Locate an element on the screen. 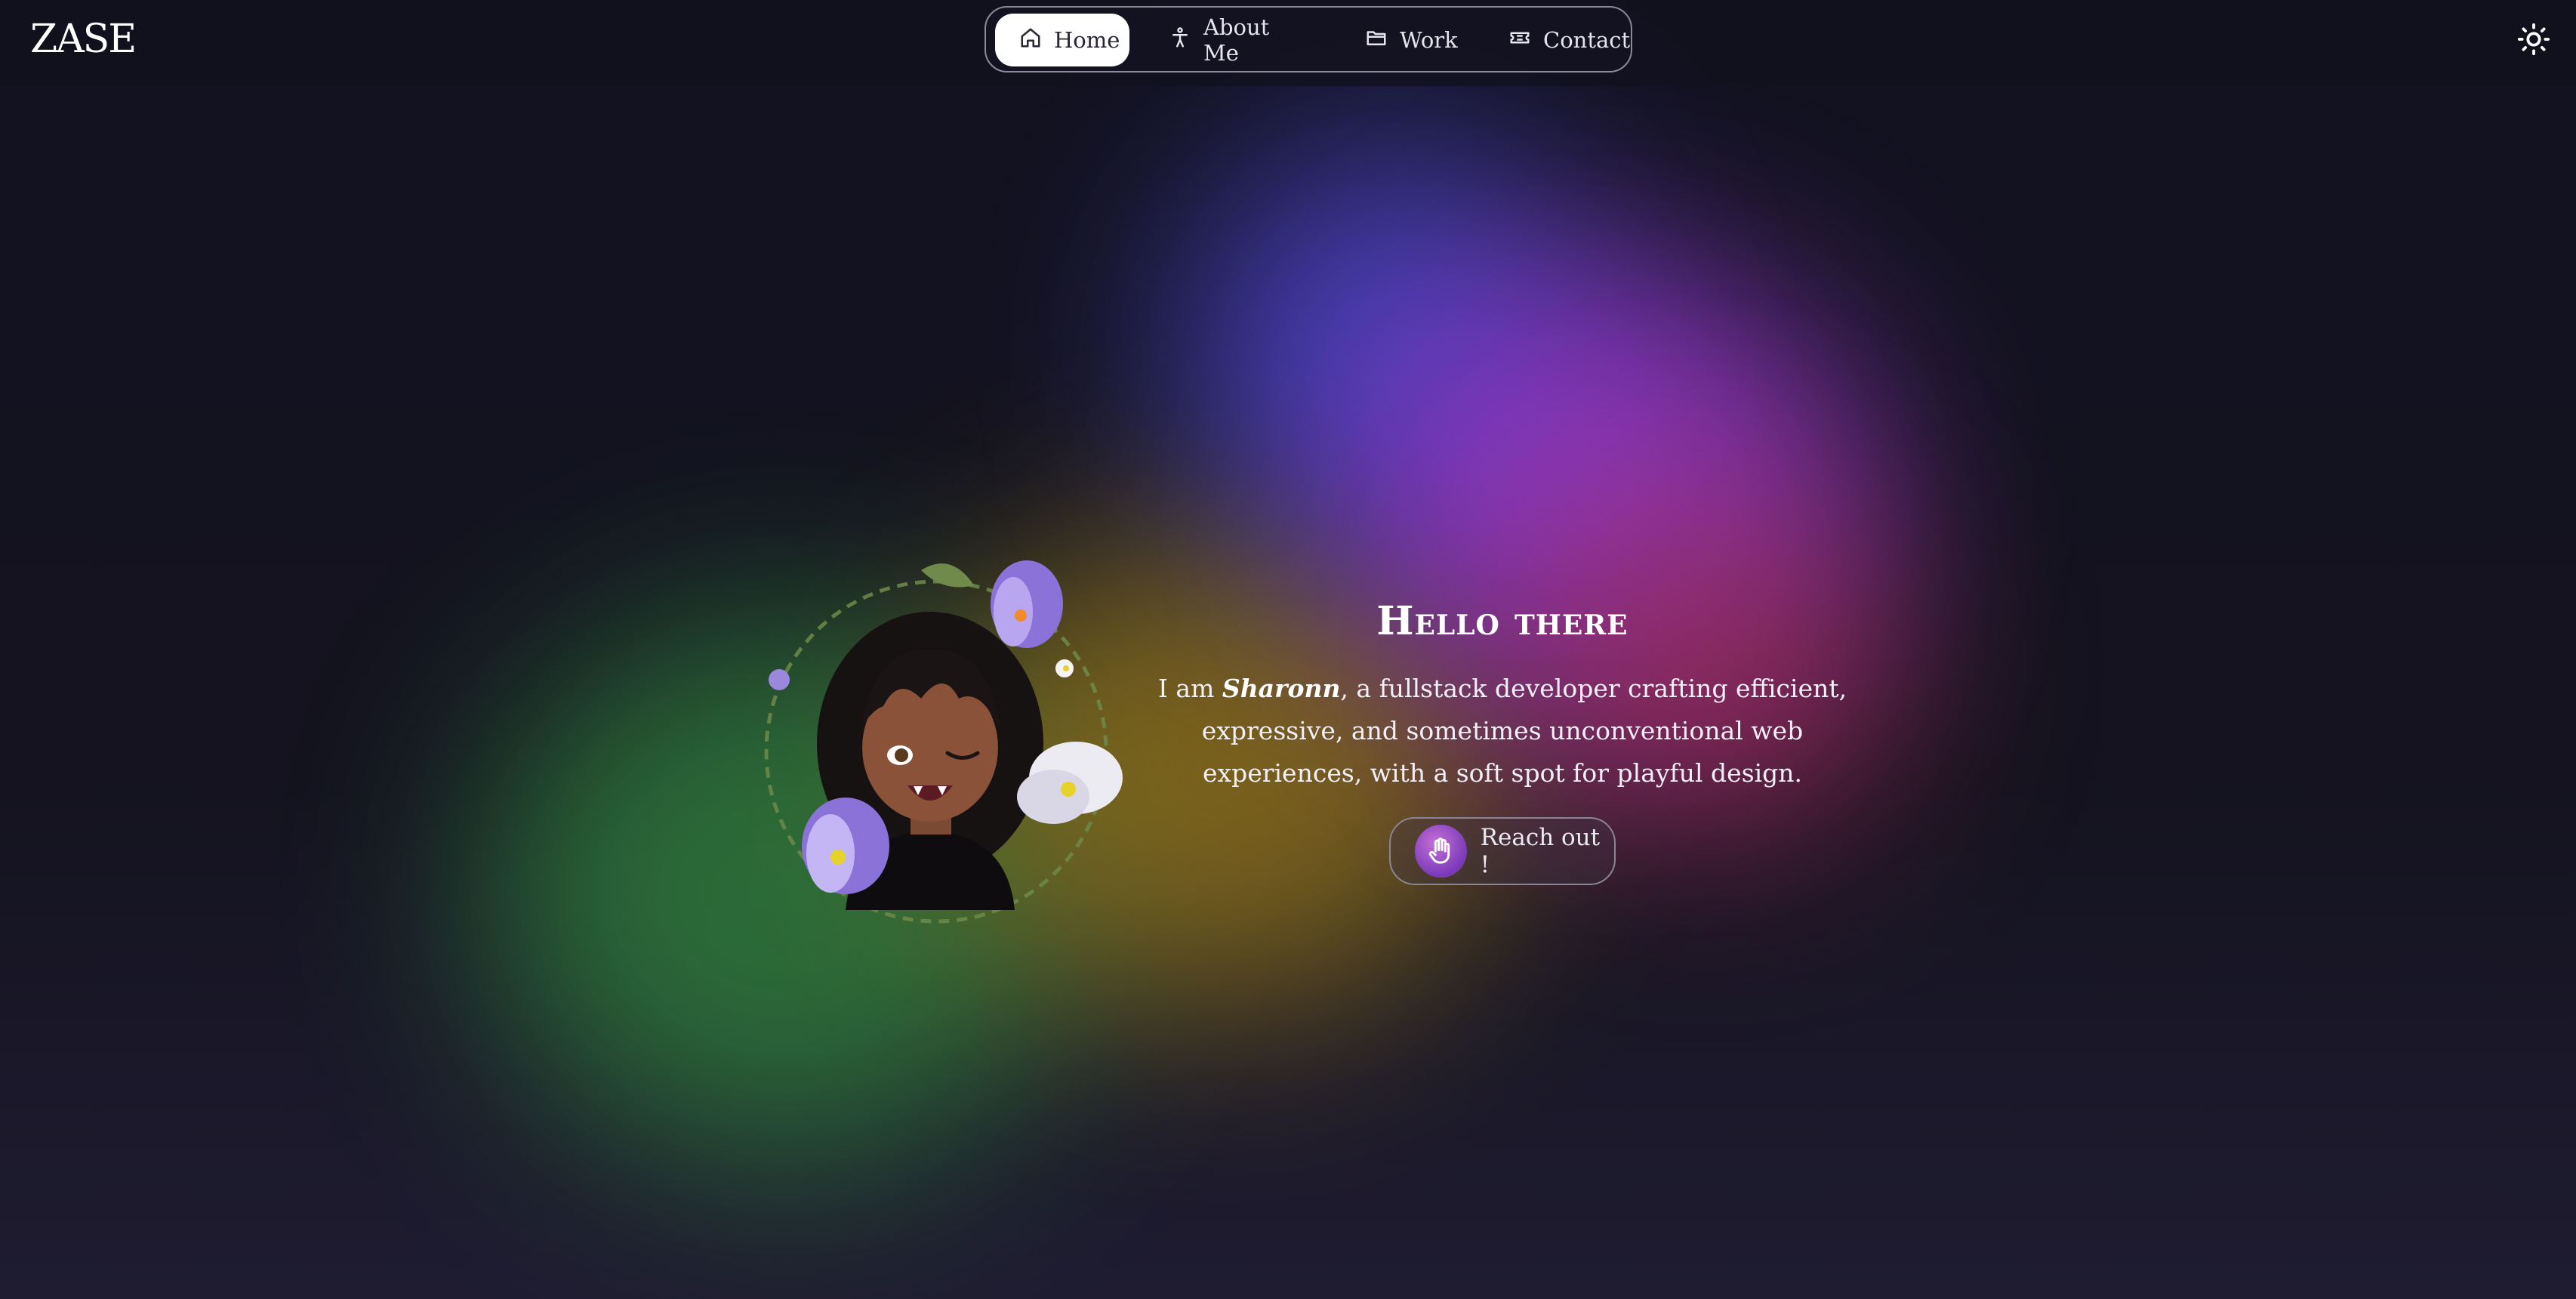  home-icon is located at coordinates (1030, 40).